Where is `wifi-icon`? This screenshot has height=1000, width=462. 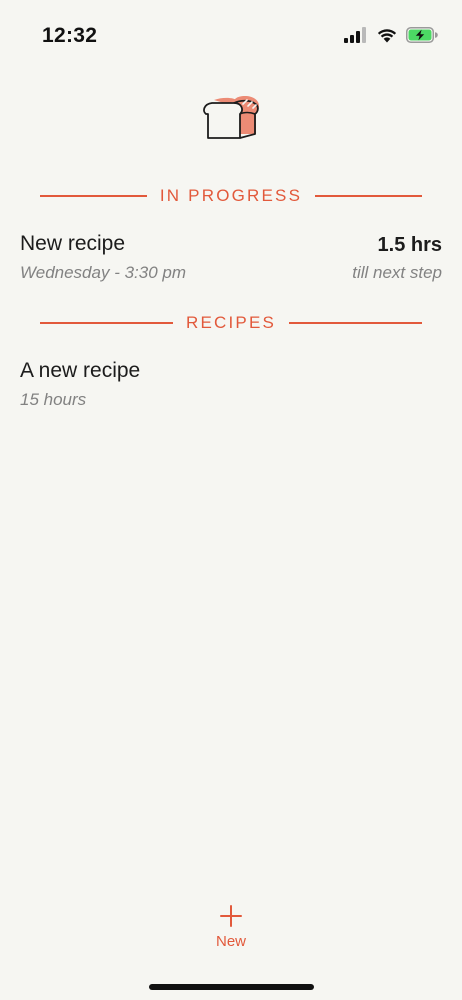 wifi-icon is located at coordinates (387, 35).